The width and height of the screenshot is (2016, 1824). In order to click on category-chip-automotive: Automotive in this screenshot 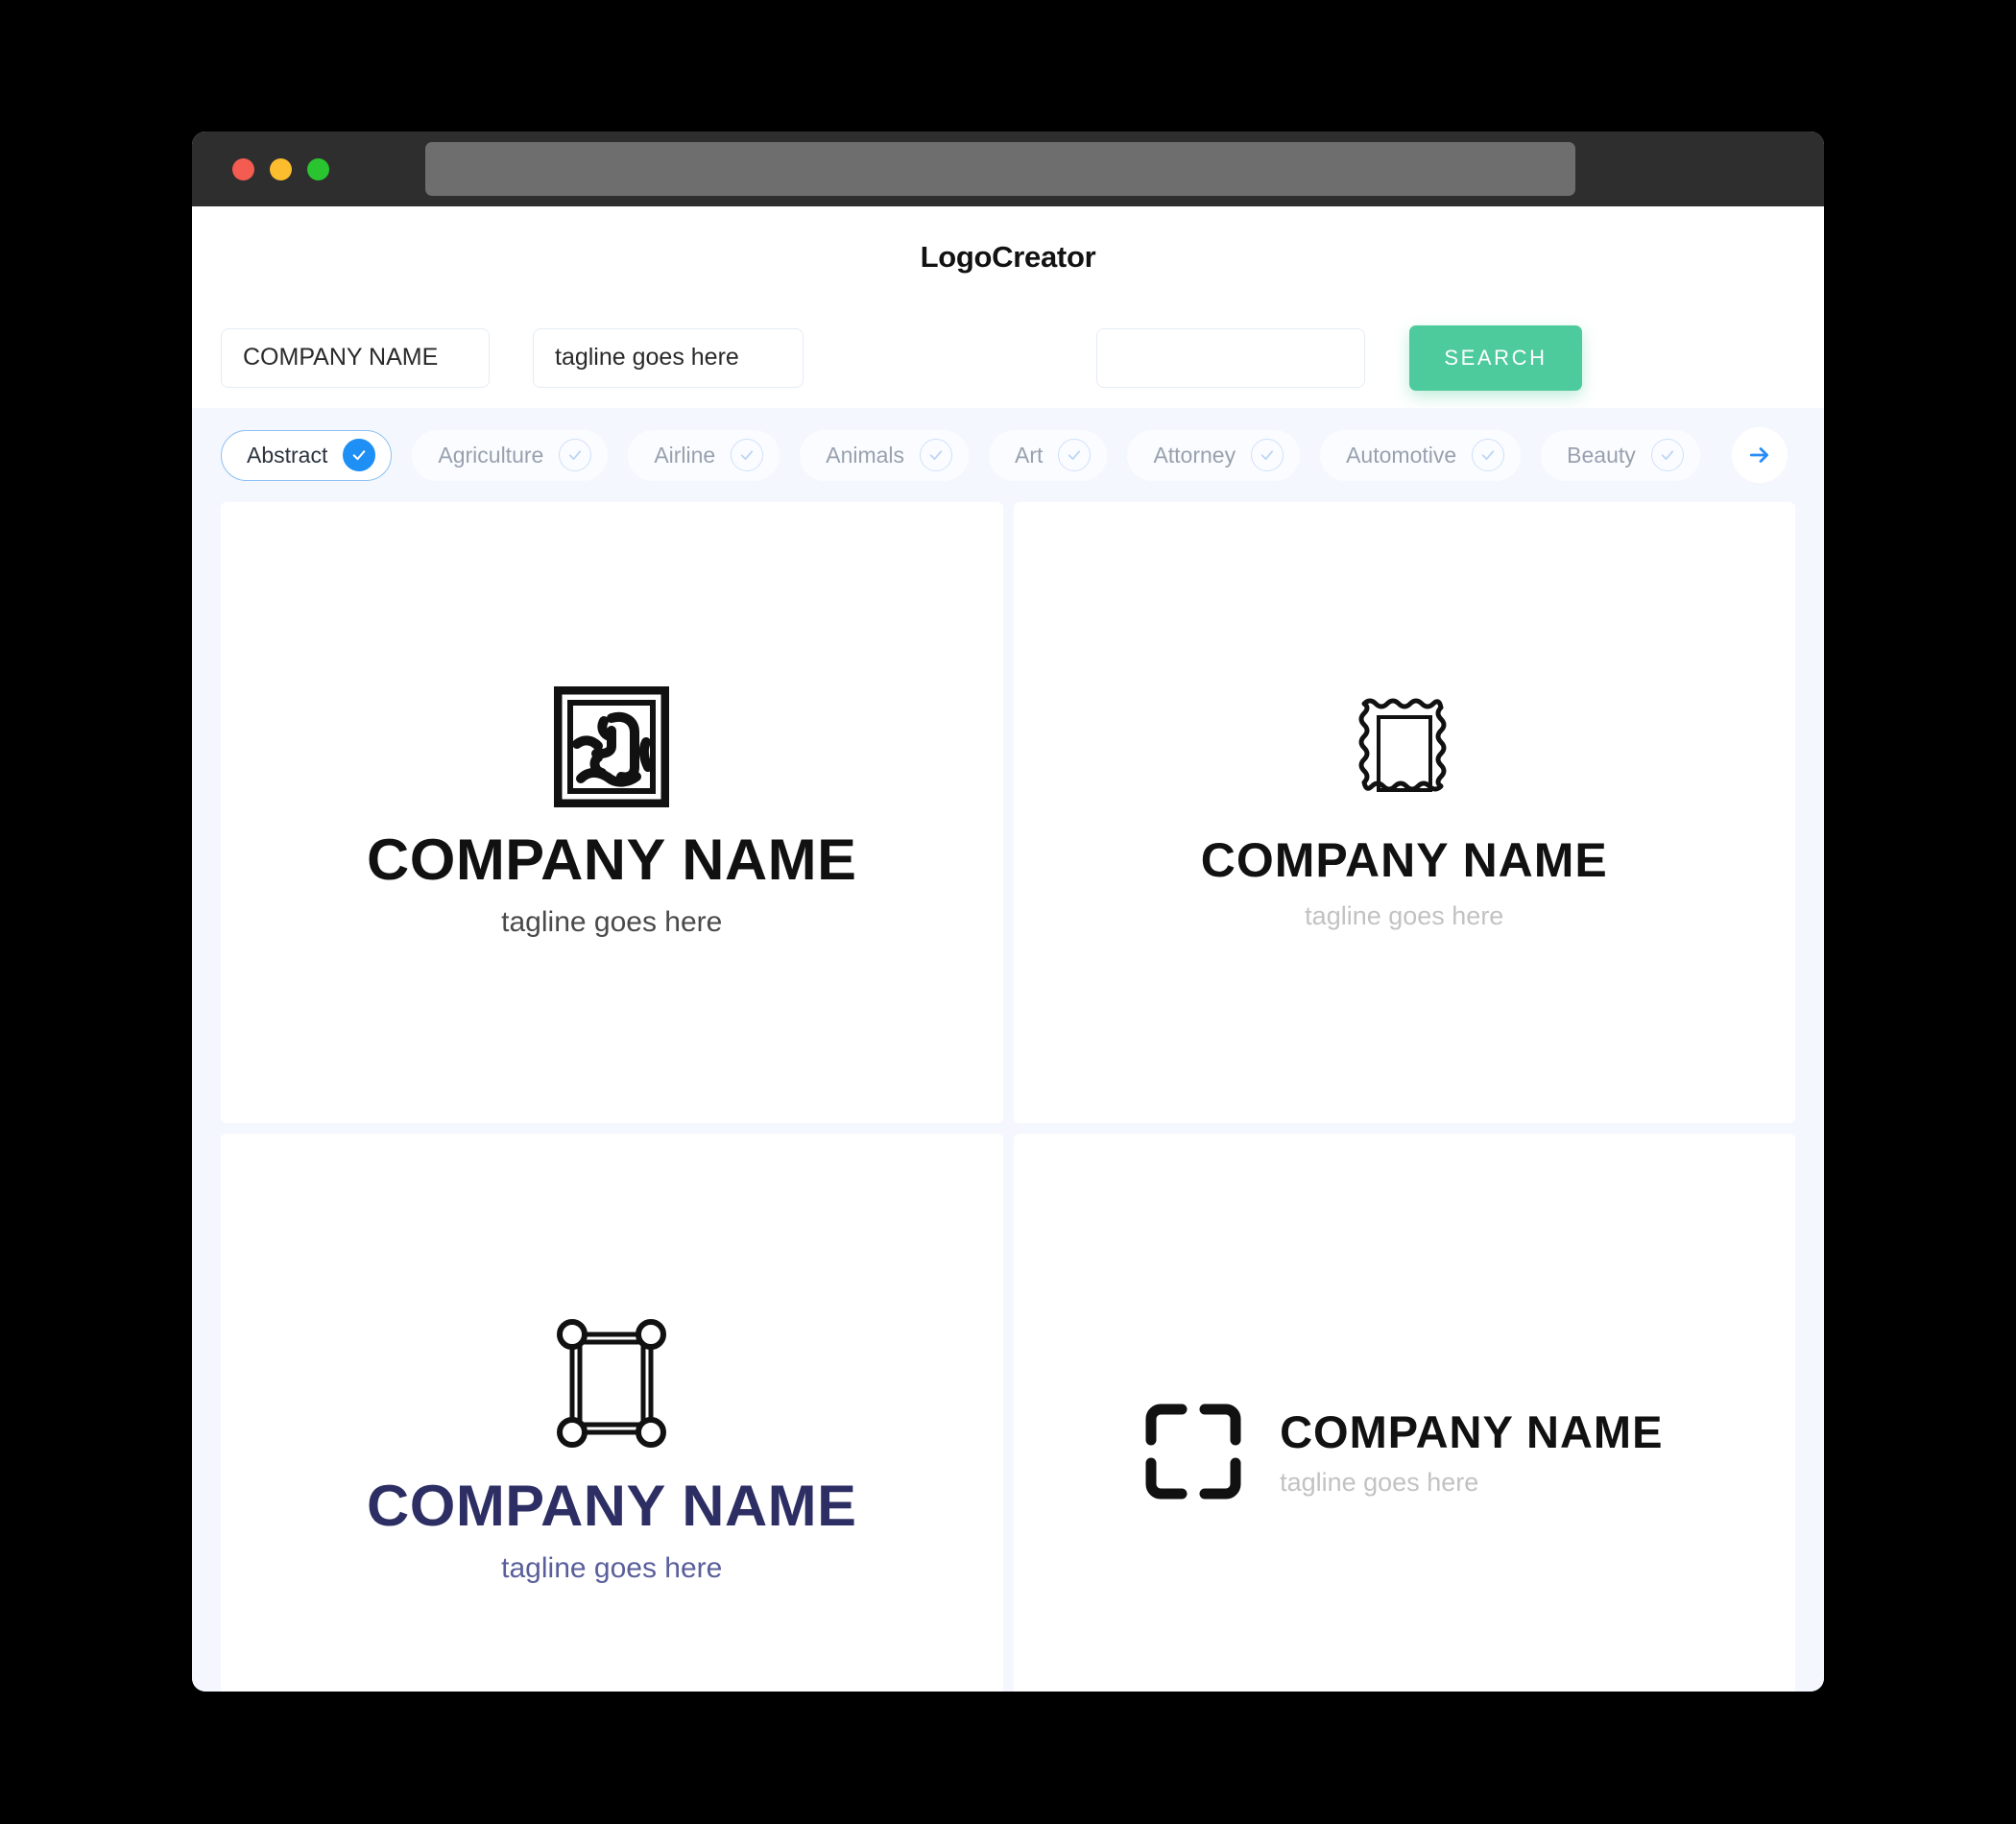, I will do `click(1421, 455)`.